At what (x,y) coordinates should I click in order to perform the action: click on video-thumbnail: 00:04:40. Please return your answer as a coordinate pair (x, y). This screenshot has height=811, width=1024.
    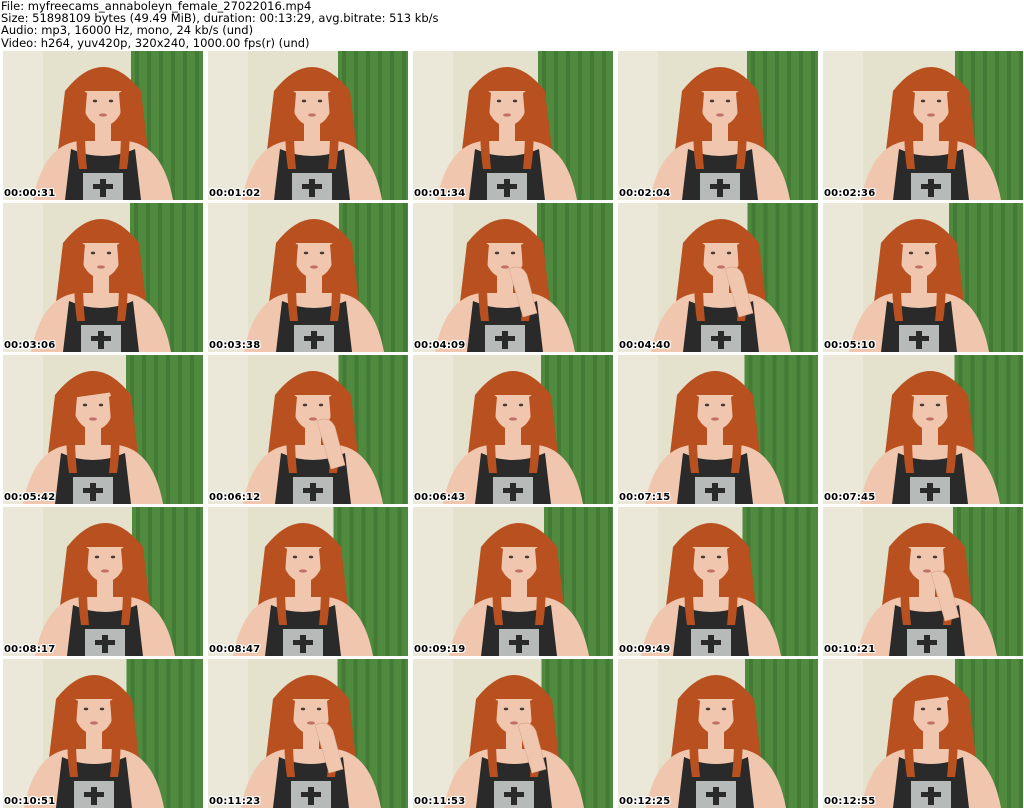
    Looking at the image, I should click on (718, 277).